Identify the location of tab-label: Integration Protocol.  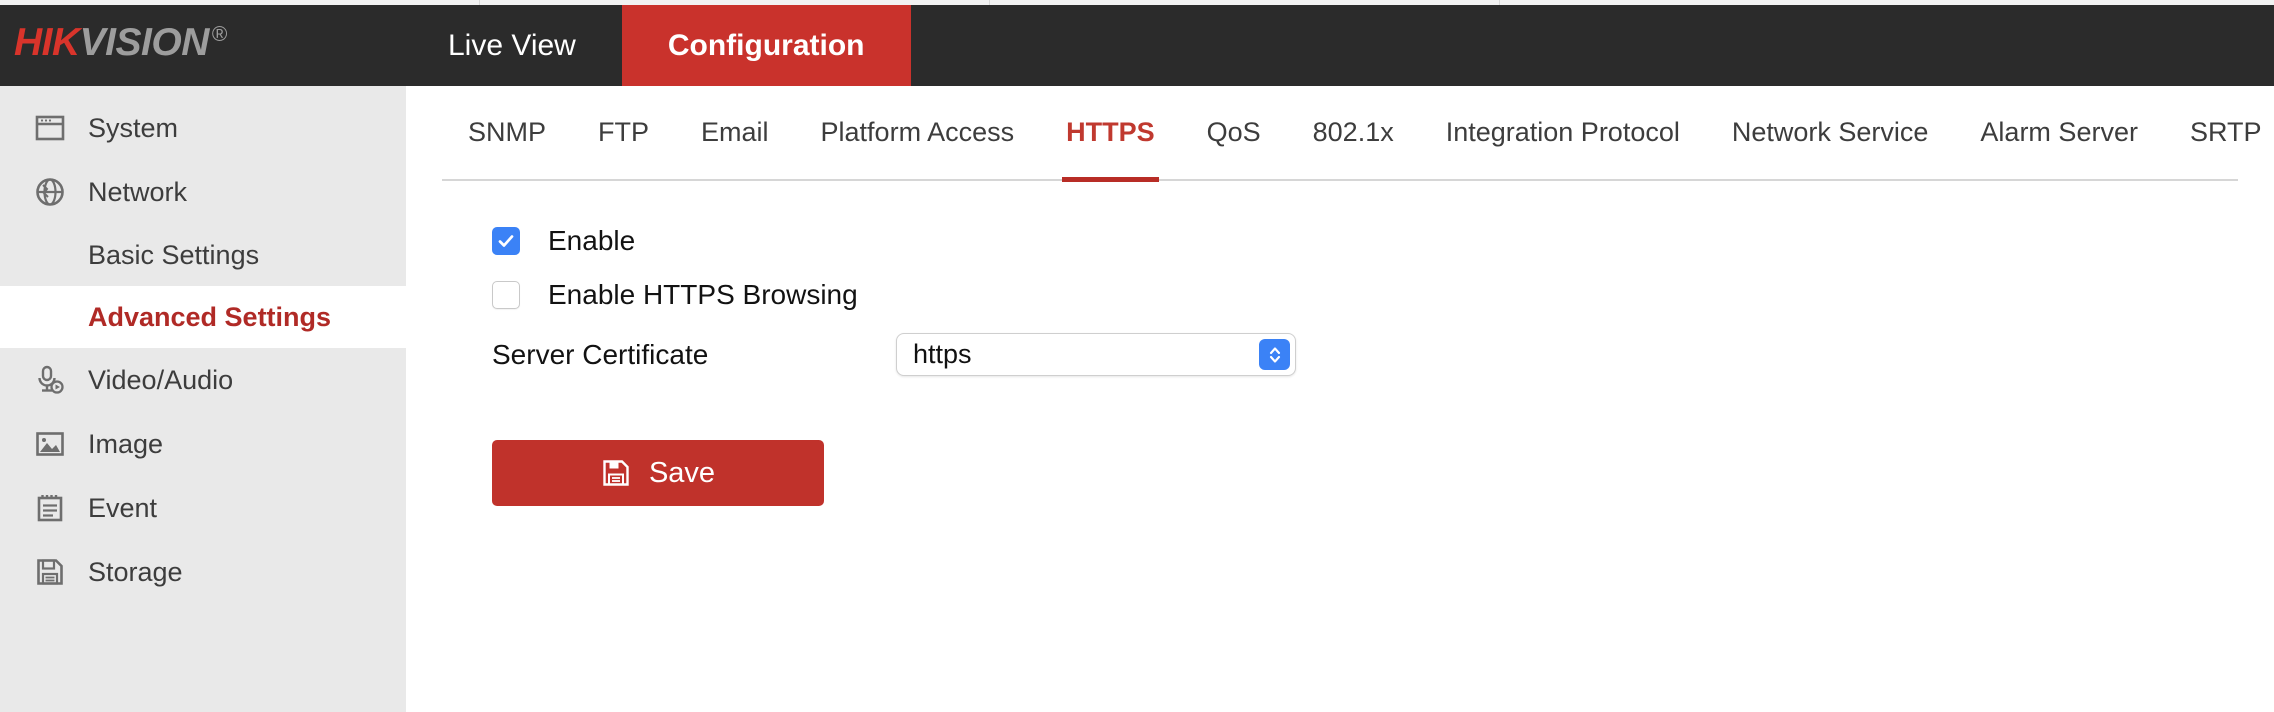
(1562, 132).